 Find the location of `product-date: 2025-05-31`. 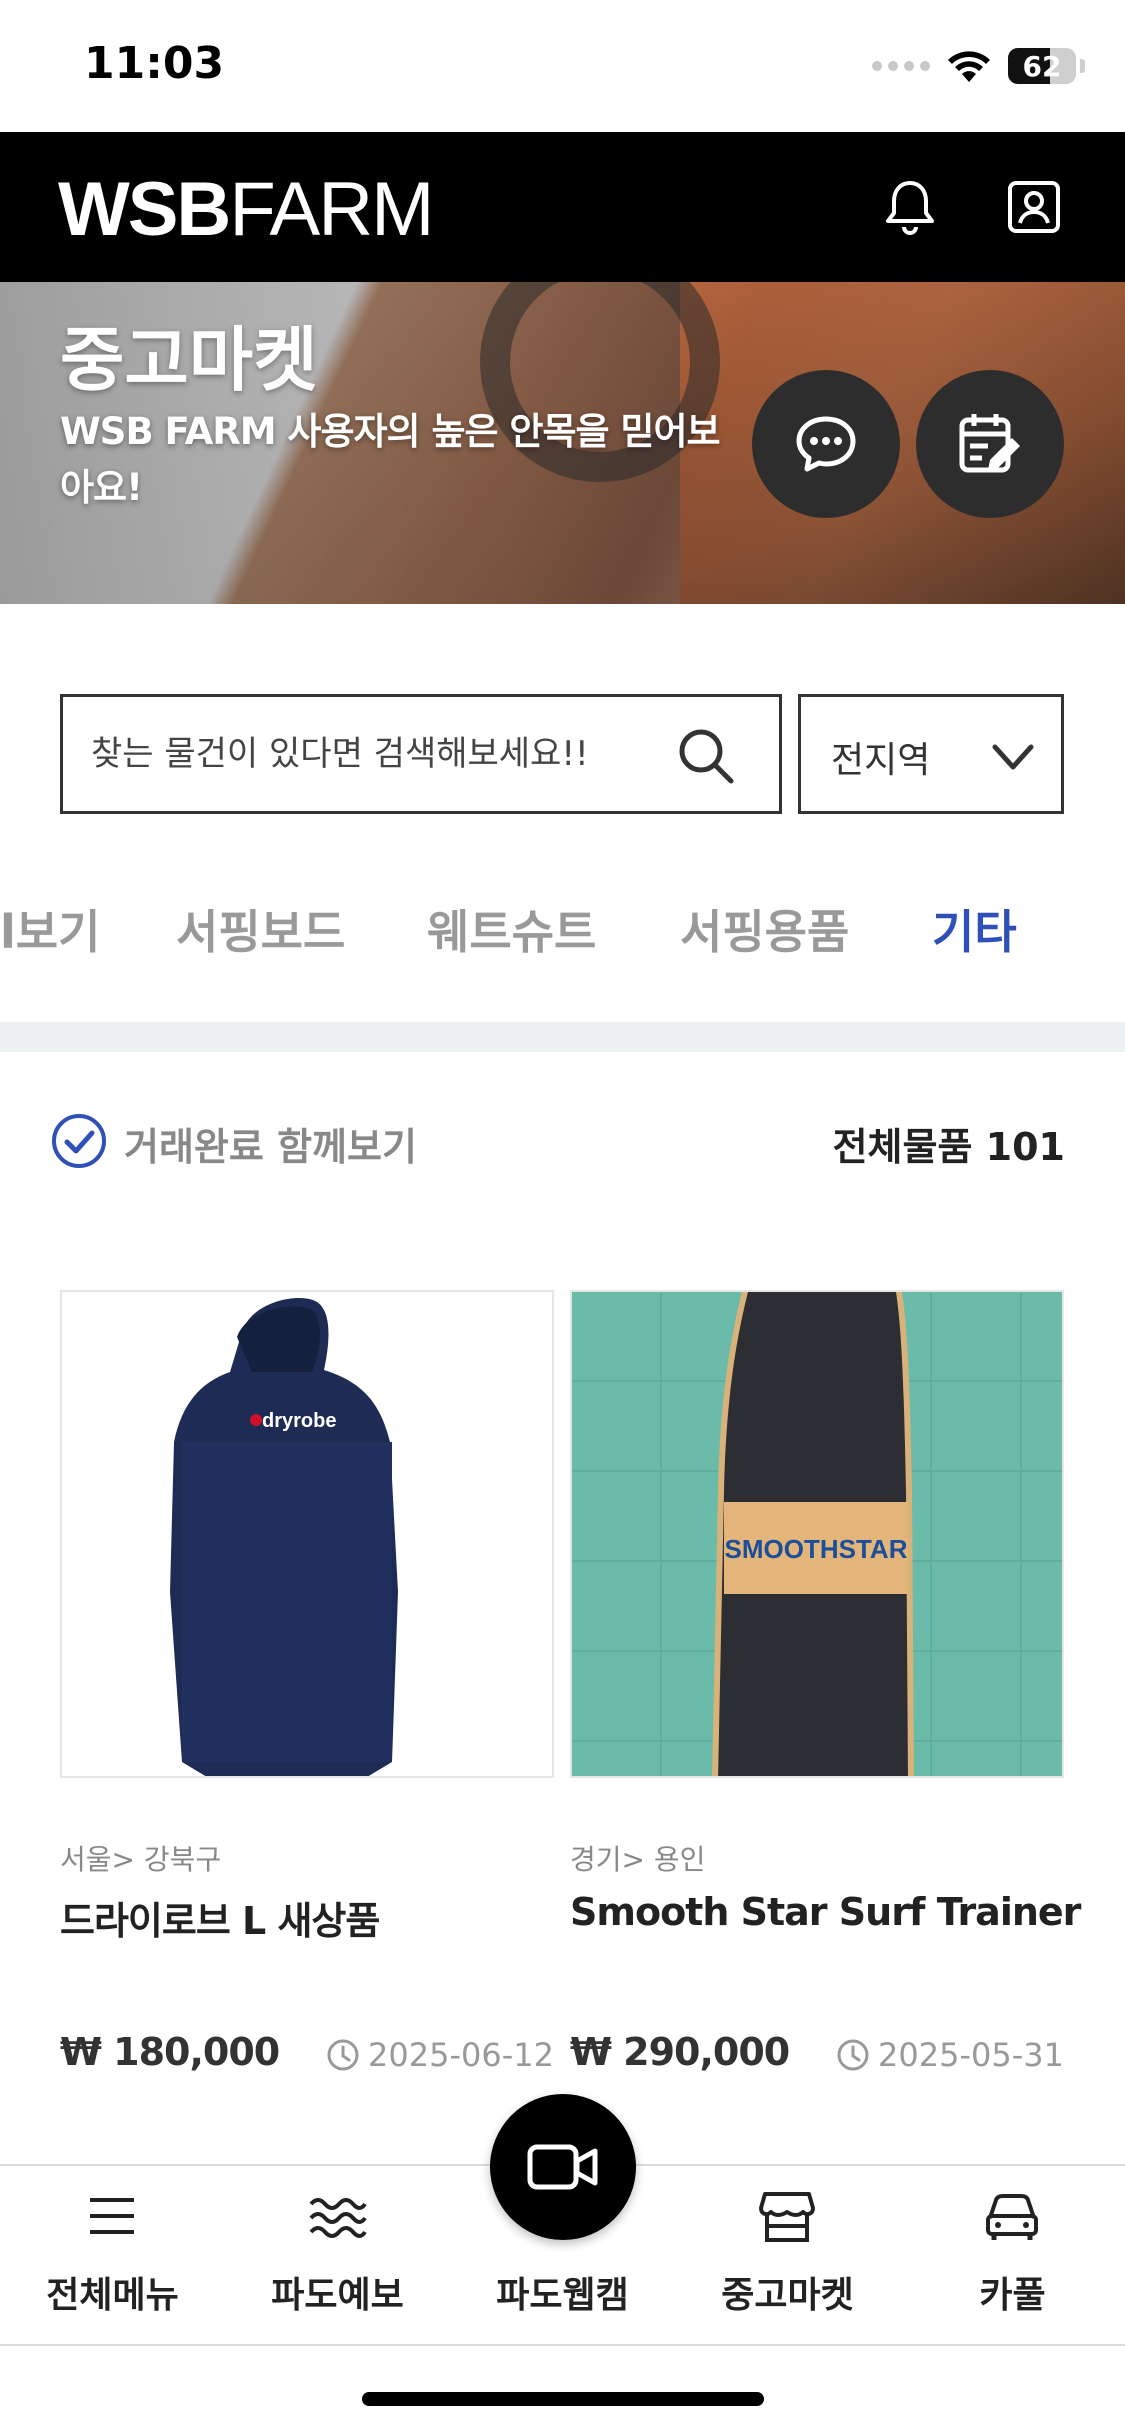

product-date: 2025-05-31 is located at coordinates (950, 2055).